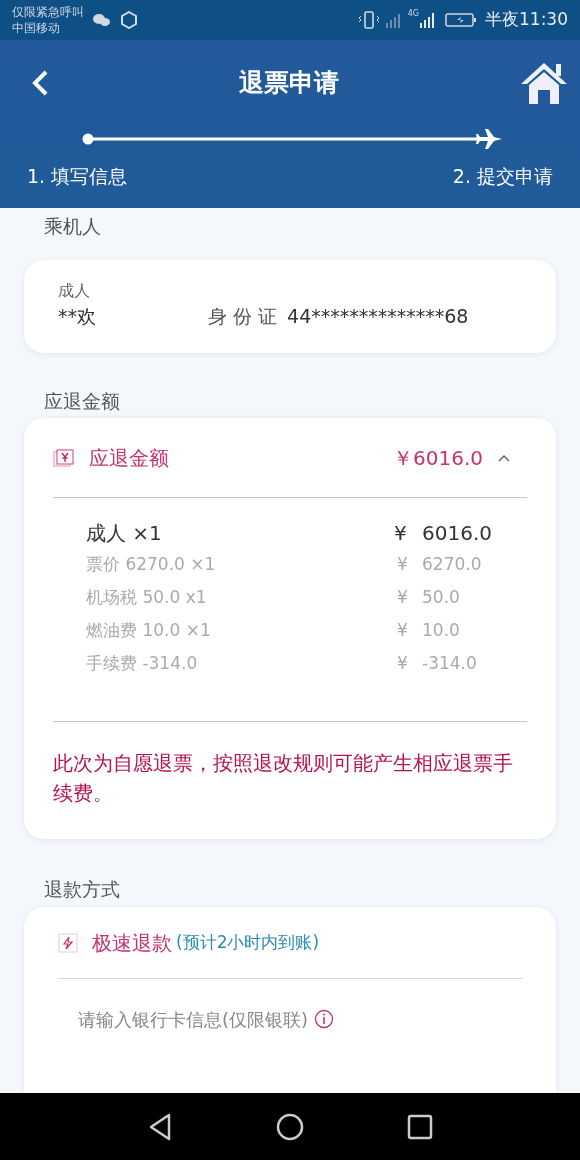  What do you see at coordinates (441, 630) in the screenshot?
I see `fare-item-amount: 10.0` at bounding box center [441, 630].